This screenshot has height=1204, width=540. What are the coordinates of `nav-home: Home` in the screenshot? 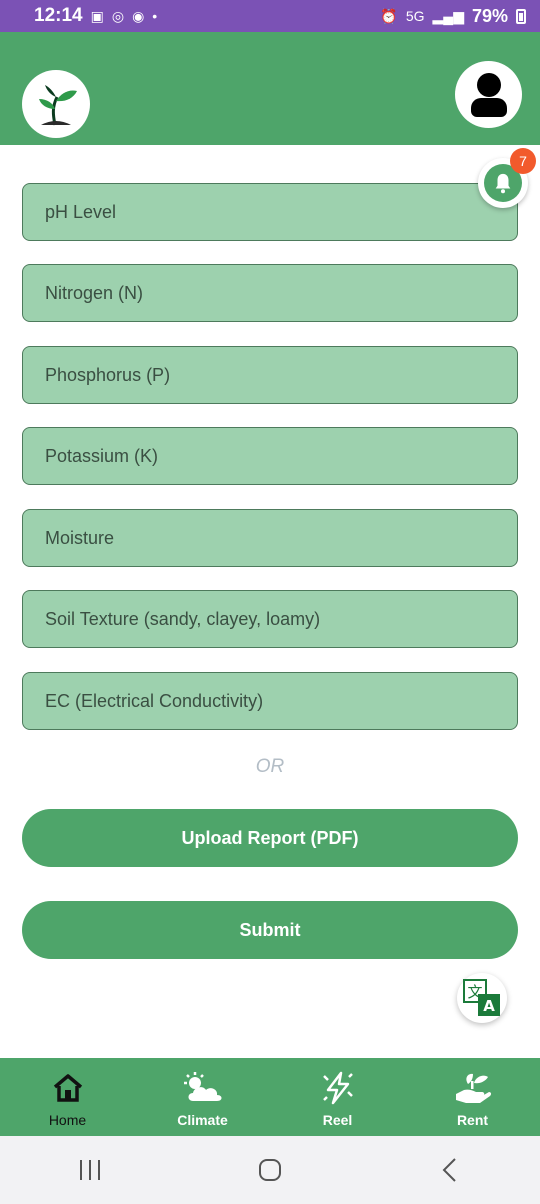 It's located at (67, 1097).